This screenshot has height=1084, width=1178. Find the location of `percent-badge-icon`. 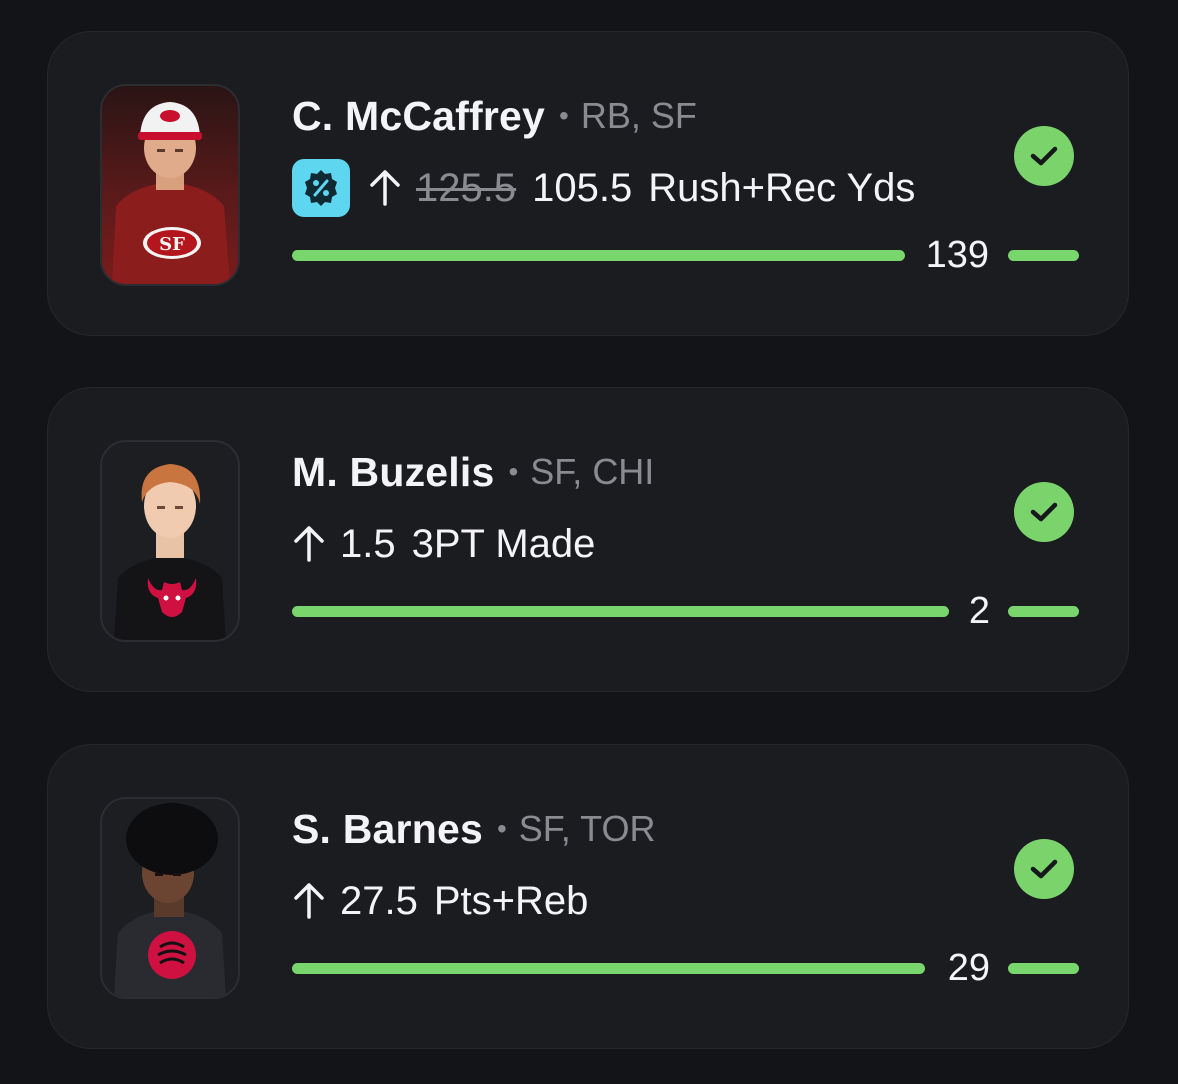

percent-badge-icon is located at coordinates (321, 188).